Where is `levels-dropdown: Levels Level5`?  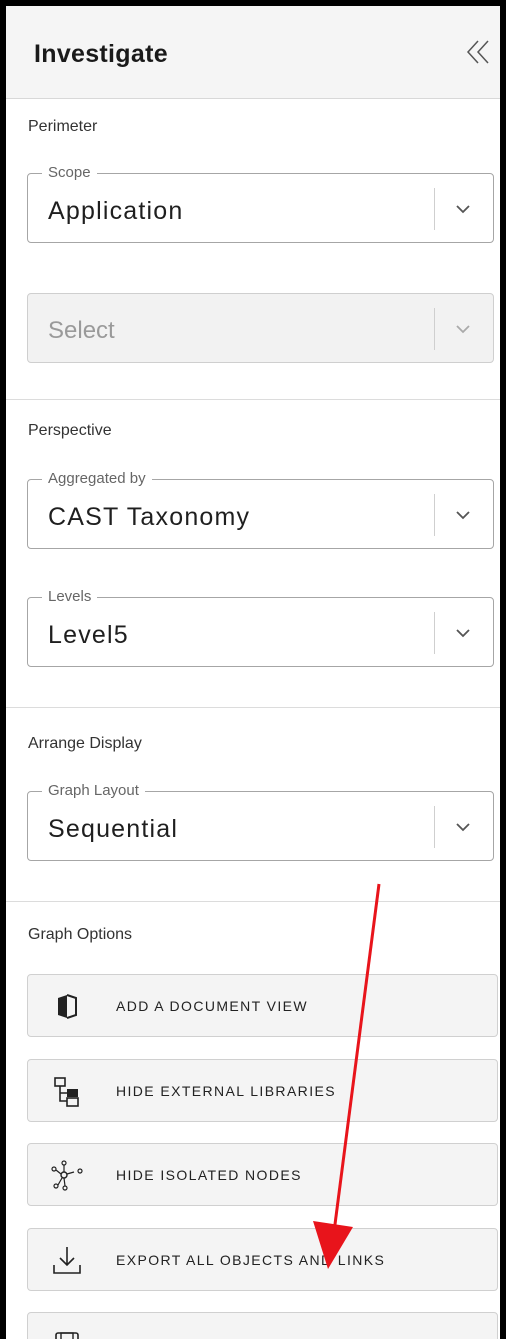
levels-dropdown: Levels Level5 is located at coordinates (260, 627).